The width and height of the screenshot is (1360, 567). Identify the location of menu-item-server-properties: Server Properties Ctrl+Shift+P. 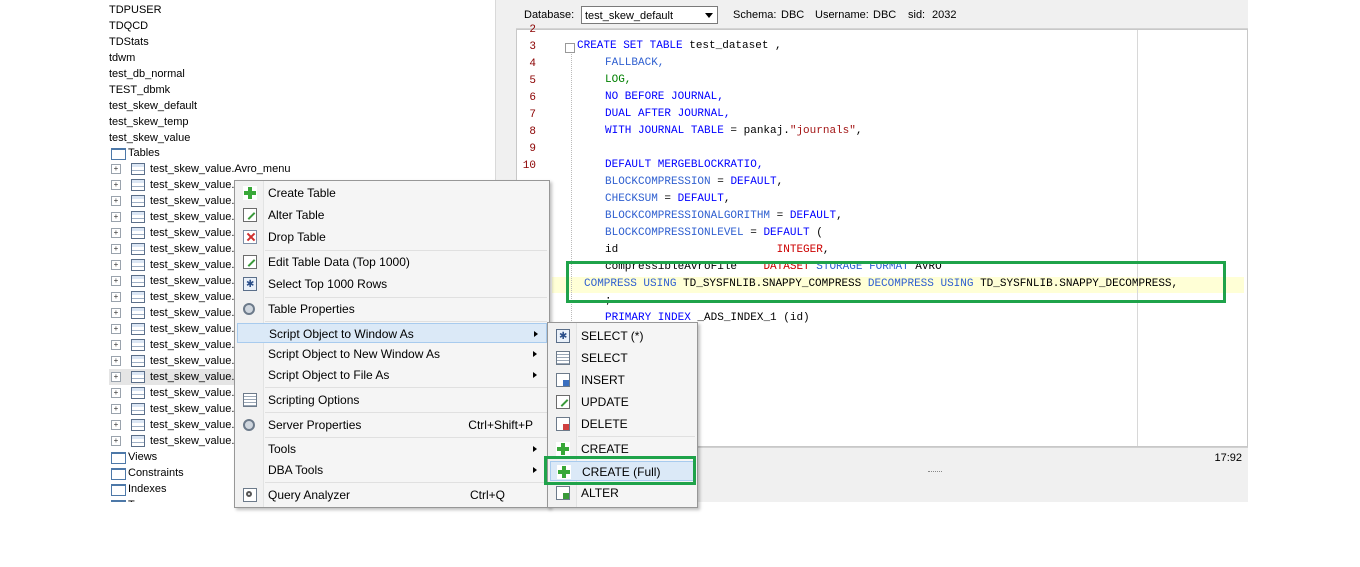
(391, 425).